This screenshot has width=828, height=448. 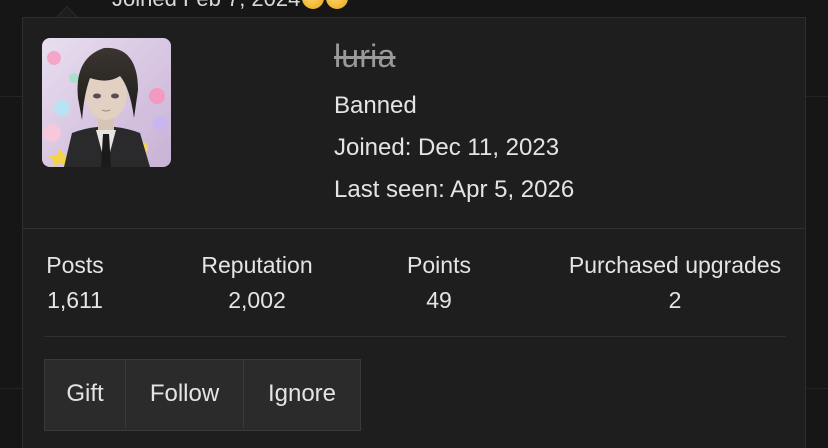 What do you see at coordinates (206, 5) in the screenshot?
I see `background-joined-text: Joined Feb 7, 2024` at bounding box center [206, 5].